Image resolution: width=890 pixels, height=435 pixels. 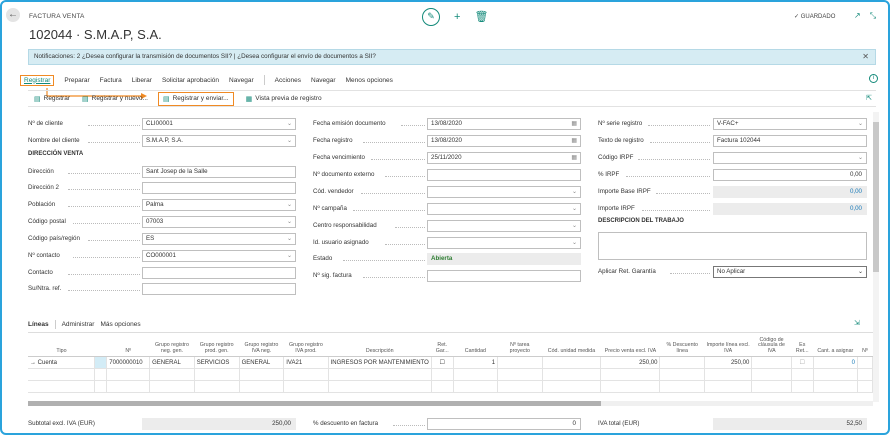 I want to click on descuento-input: 0, so click(x=504, y=424).